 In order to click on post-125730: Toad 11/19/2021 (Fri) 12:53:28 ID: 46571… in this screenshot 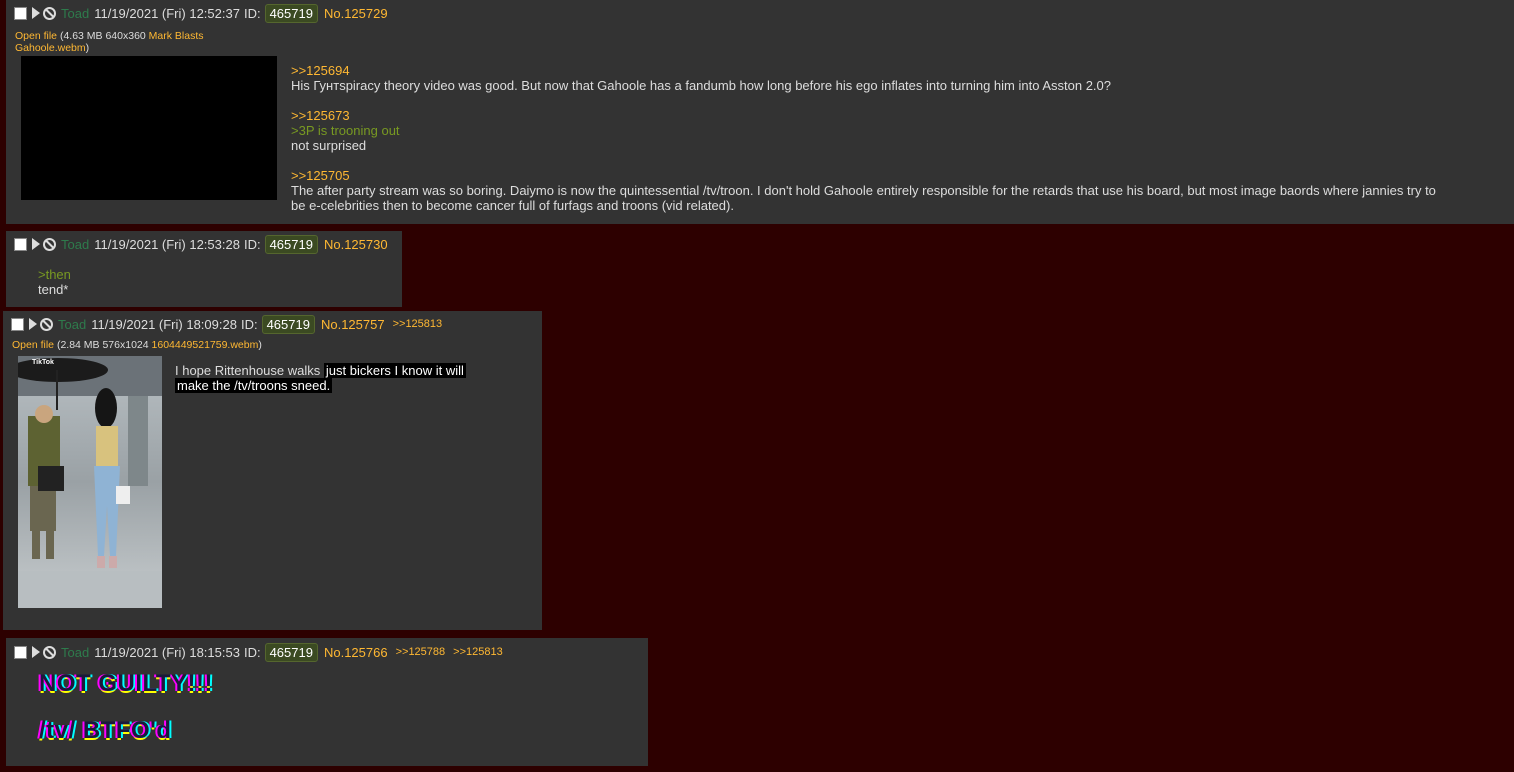, I will do `click(204, 269)`.